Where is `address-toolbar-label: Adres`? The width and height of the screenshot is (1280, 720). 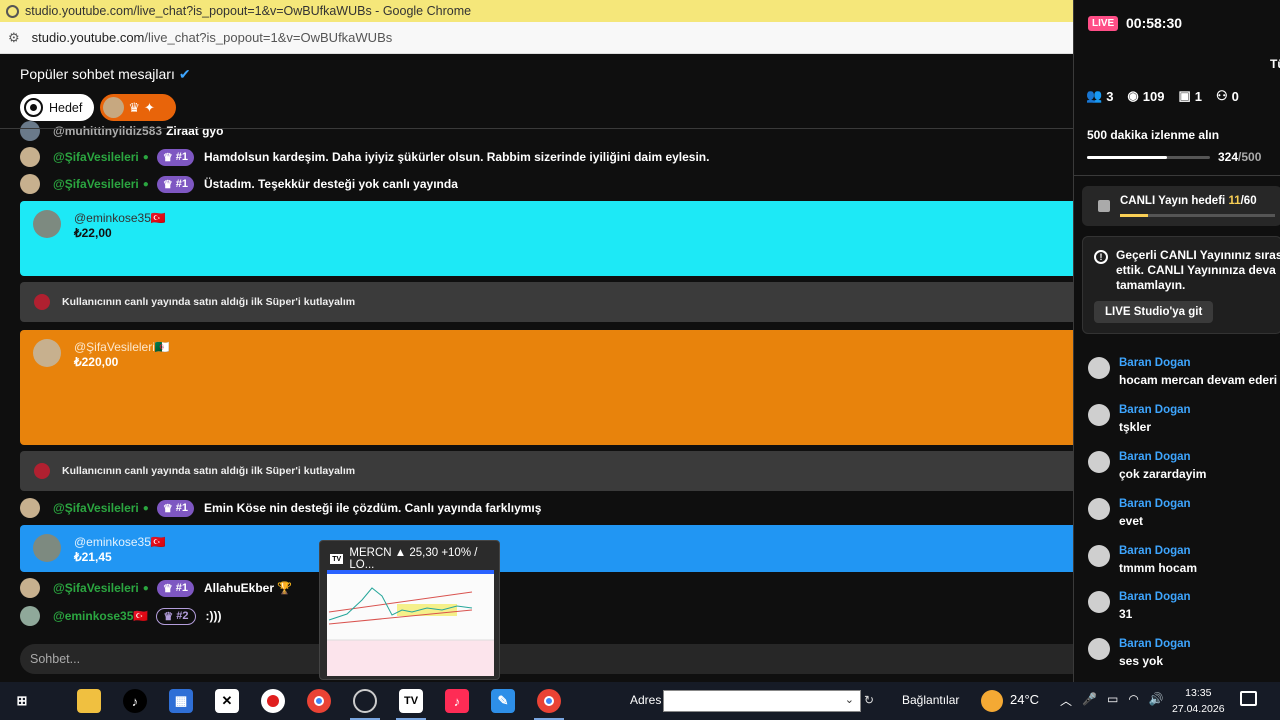
address-toolbar-label: Adres is located at coordinates (646, 700).